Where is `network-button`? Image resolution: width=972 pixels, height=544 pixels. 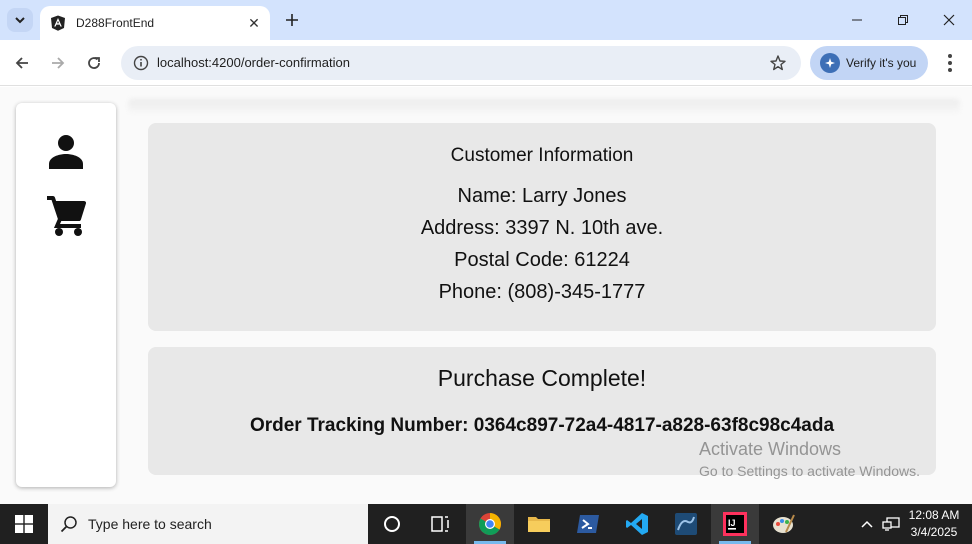
network-button is located at coordinates (891, 524).